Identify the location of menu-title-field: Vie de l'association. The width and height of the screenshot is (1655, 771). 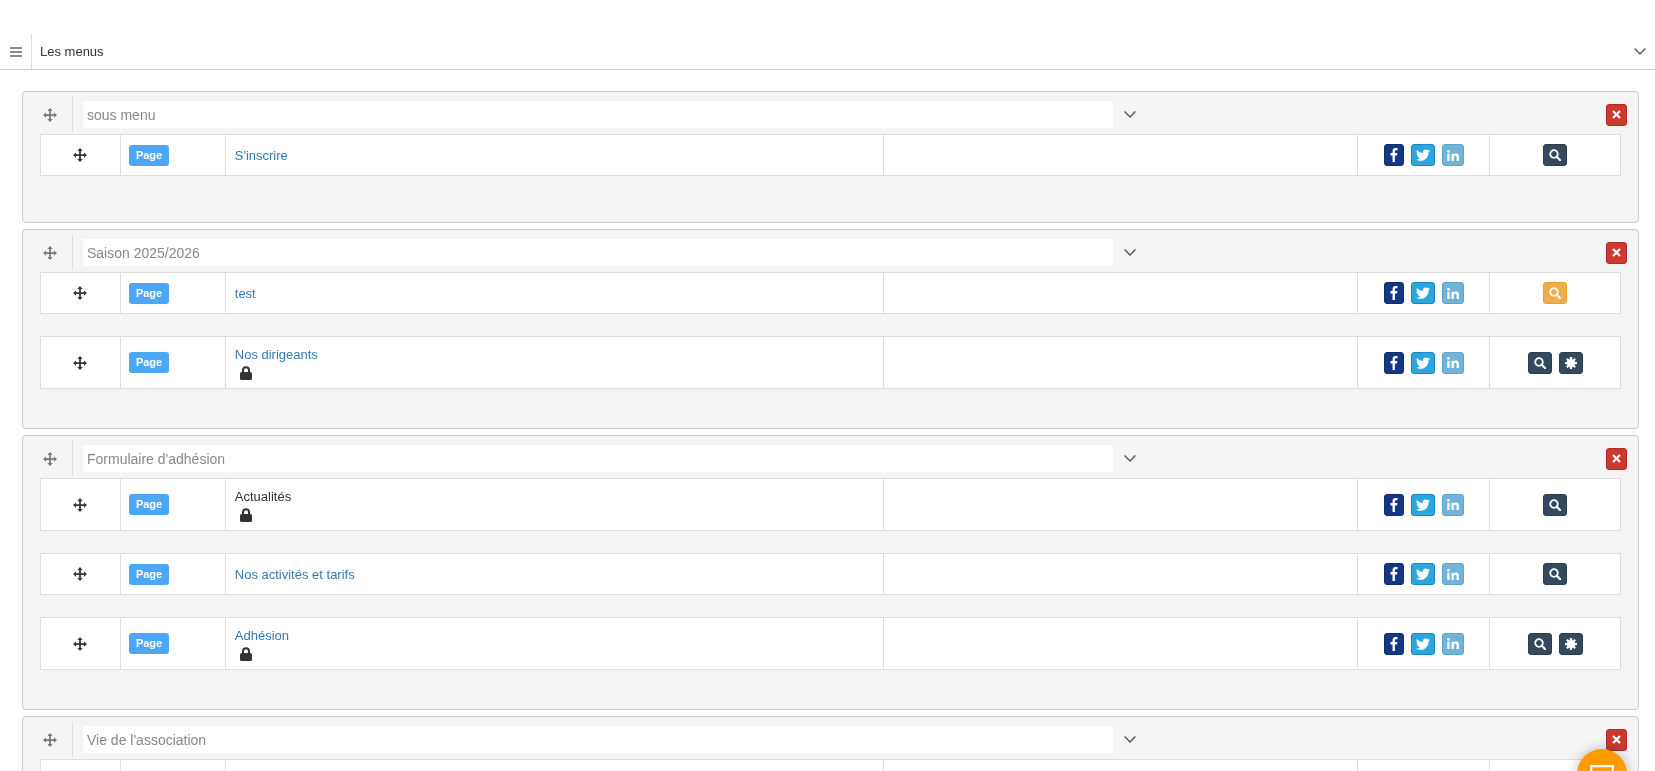
(598, 739).